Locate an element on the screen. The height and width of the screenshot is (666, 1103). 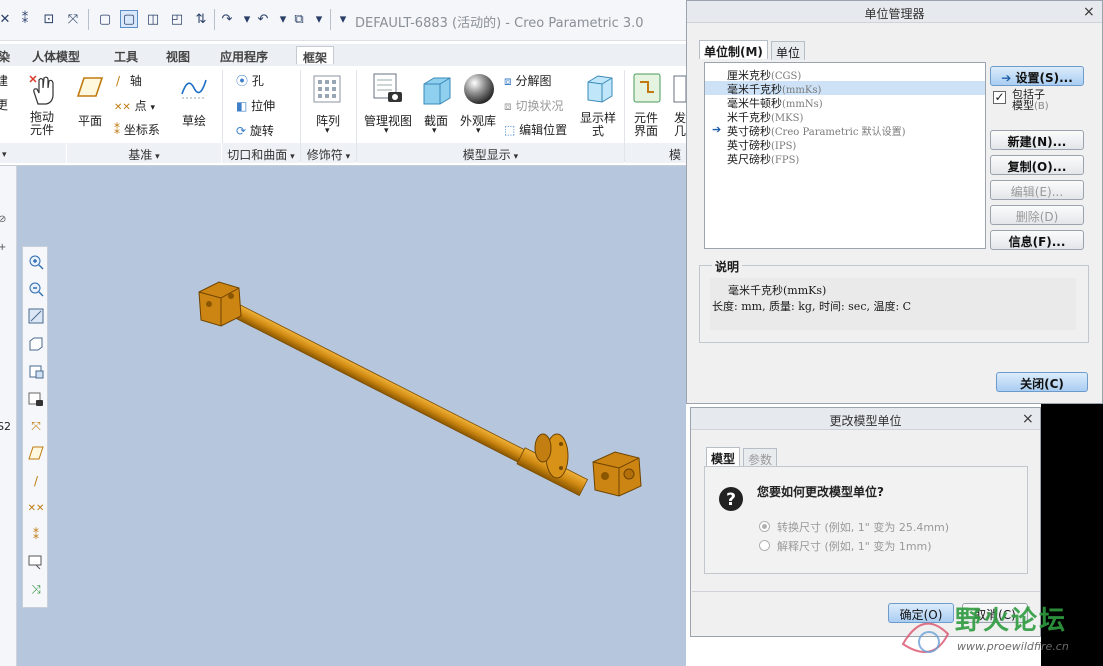
group-model-display-label: 模型显示 is located at coordinates (486, 155).